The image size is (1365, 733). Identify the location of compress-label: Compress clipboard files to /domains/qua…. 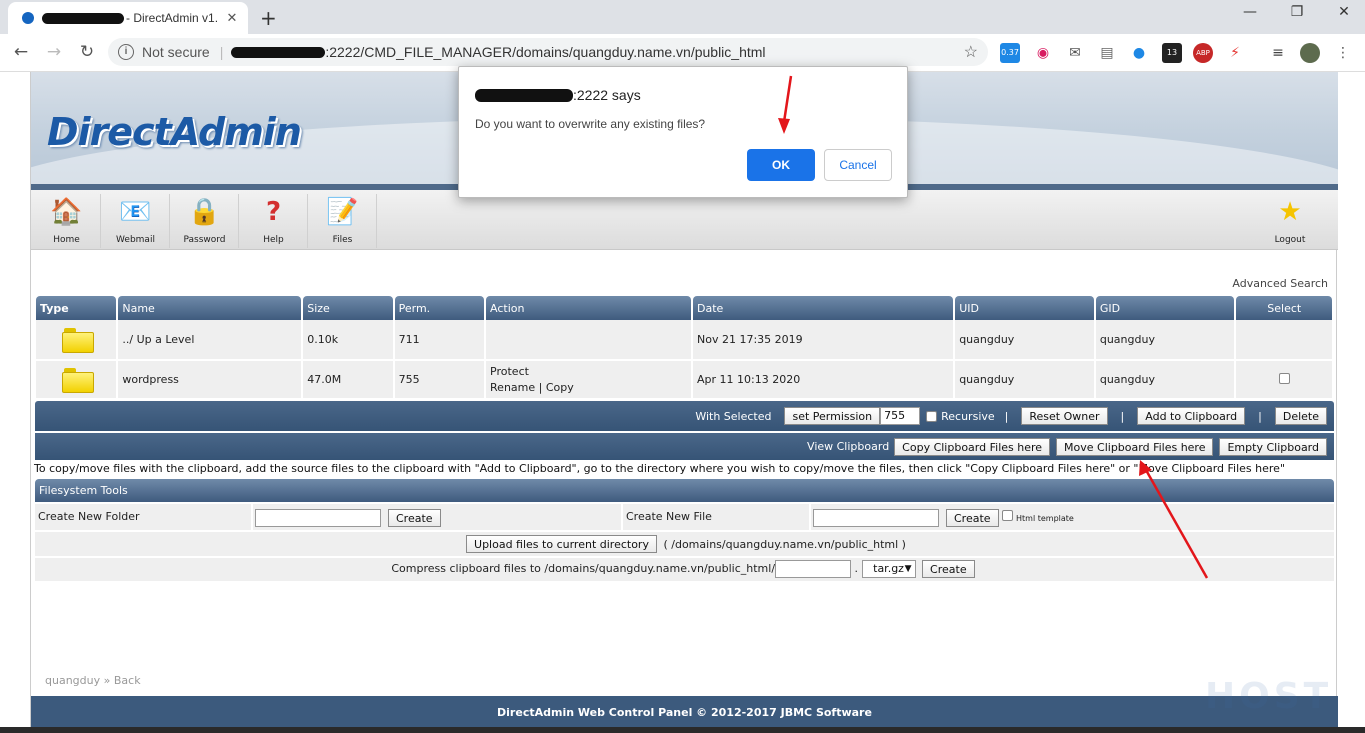
(583, 568).